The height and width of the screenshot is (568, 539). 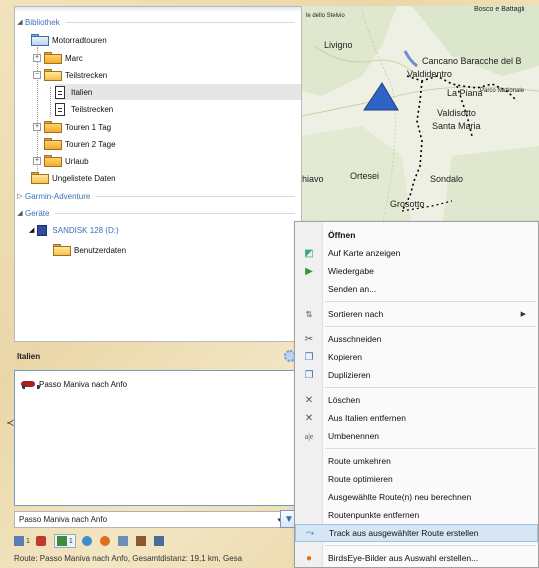 I want to click on tree-item-benutzerdaten: Benutzerdaten, so click(x=89, y=250).